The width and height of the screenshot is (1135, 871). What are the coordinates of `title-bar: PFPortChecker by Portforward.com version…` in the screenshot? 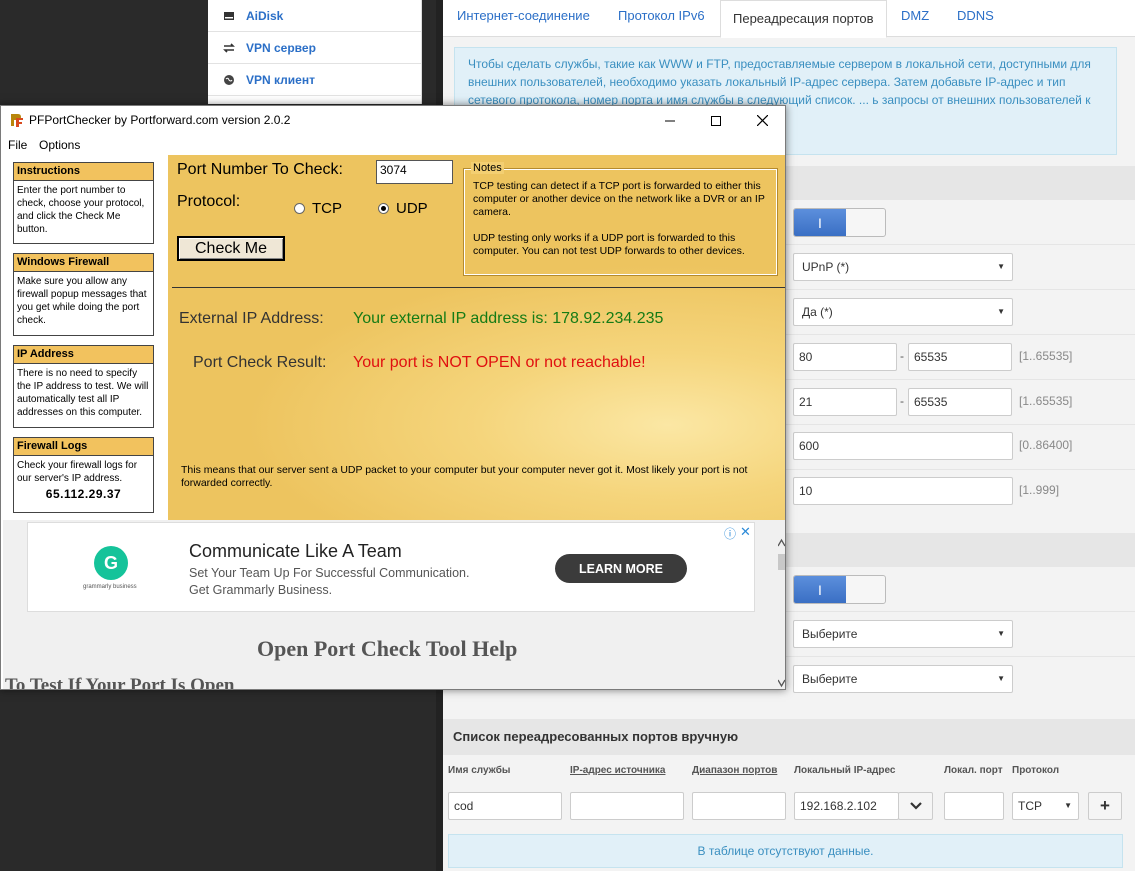 It's located at (393, 120).